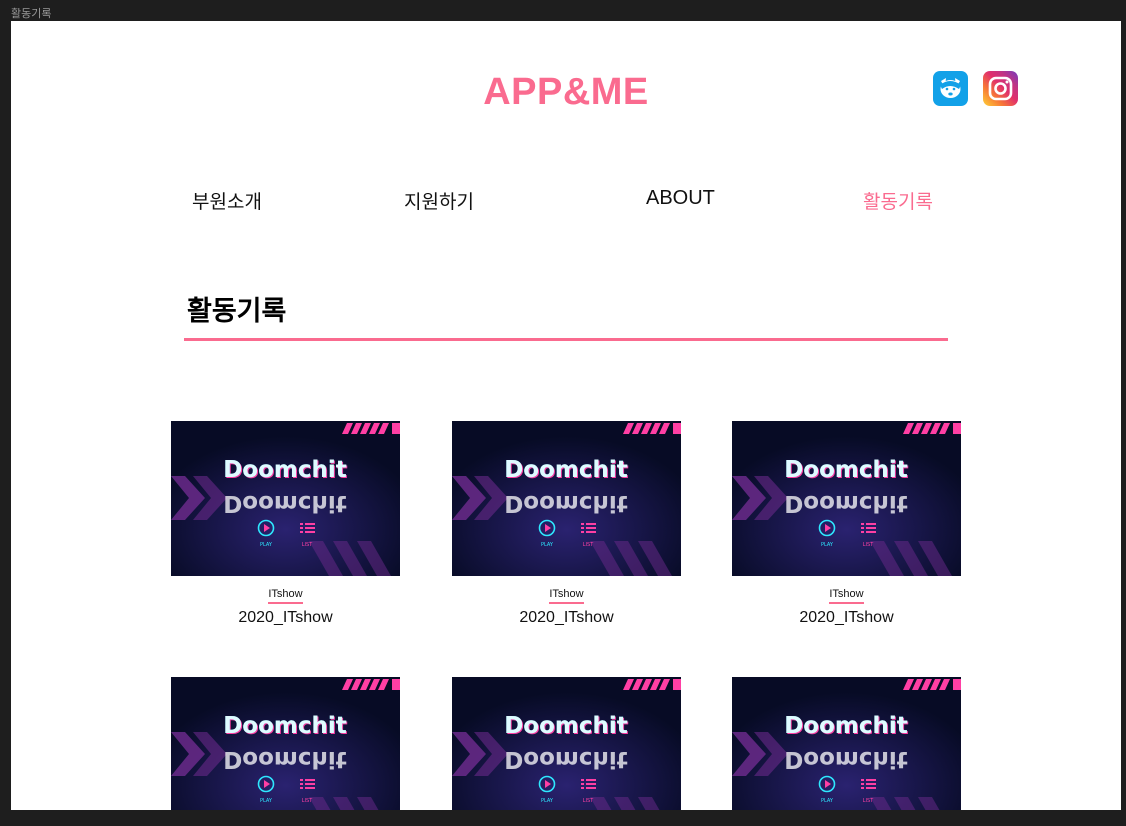  What do you see at coordinates (566, 339) in the screenshot?
I see `title-divider` at bounding box center [566, 339].